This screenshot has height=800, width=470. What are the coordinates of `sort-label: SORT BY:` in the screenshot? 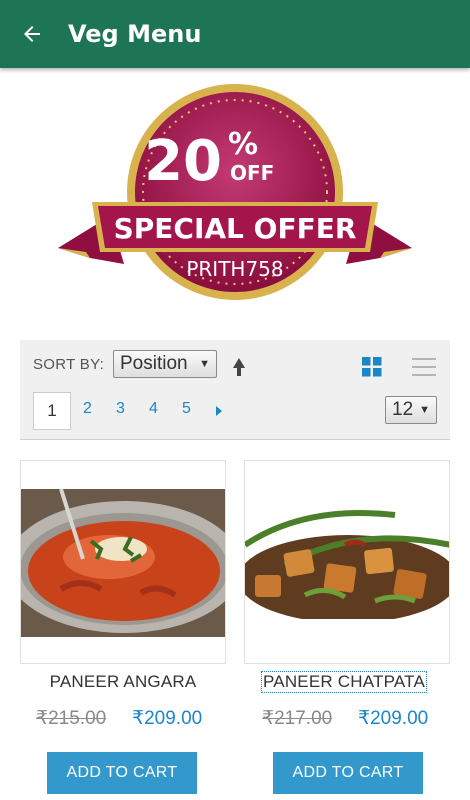 It's located at (69, 364).